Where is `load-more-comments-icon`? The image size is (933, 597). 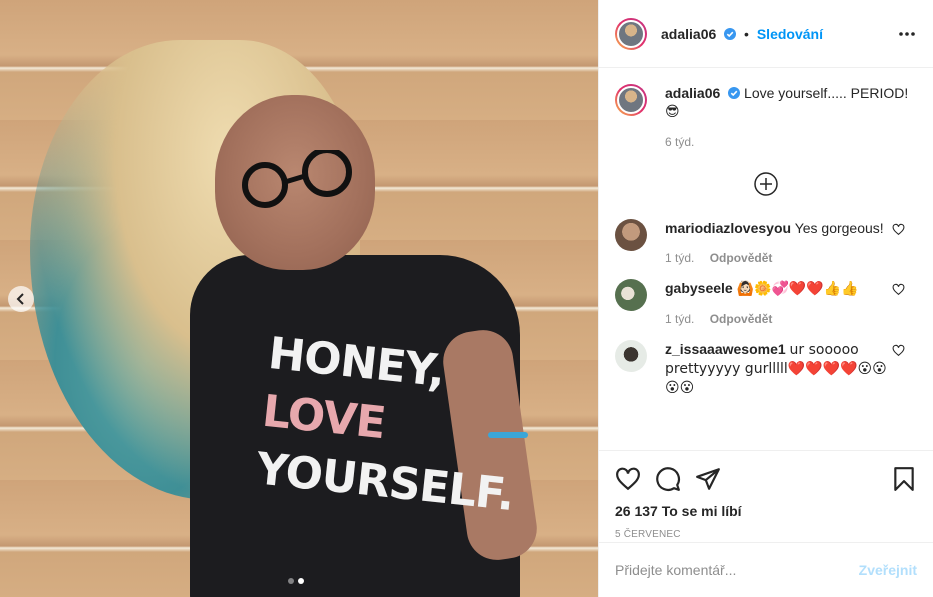 load-more-comments-icon is located at coordinates (766, 184).